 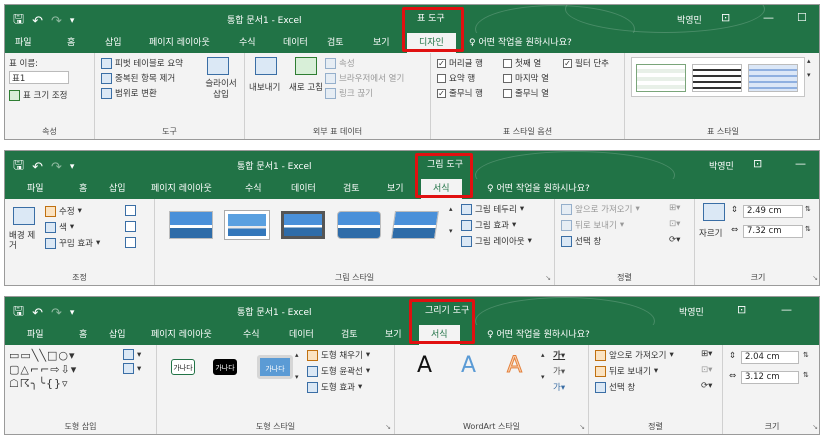 I want to click on height-input: 2.04 cm, so click(x=770, y=357).